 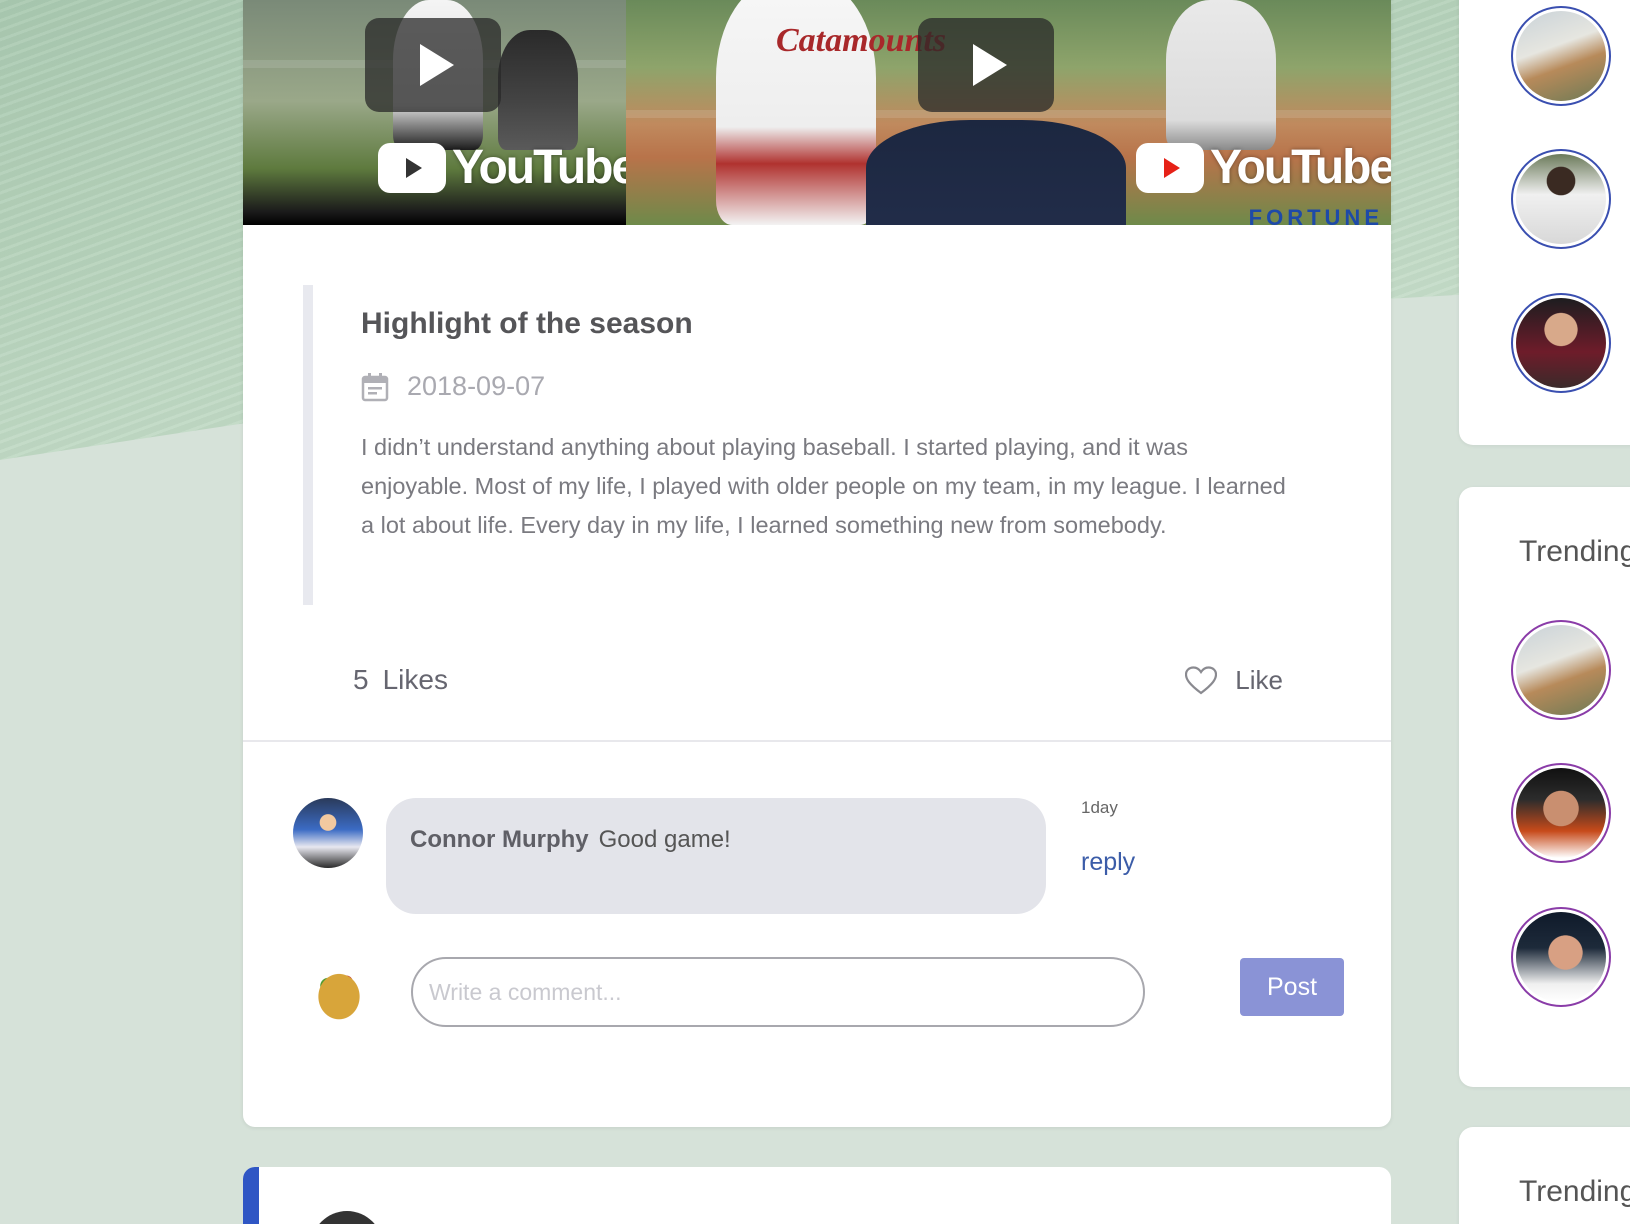 I want to click on current-user-avatar, so click(x=339, y=993).